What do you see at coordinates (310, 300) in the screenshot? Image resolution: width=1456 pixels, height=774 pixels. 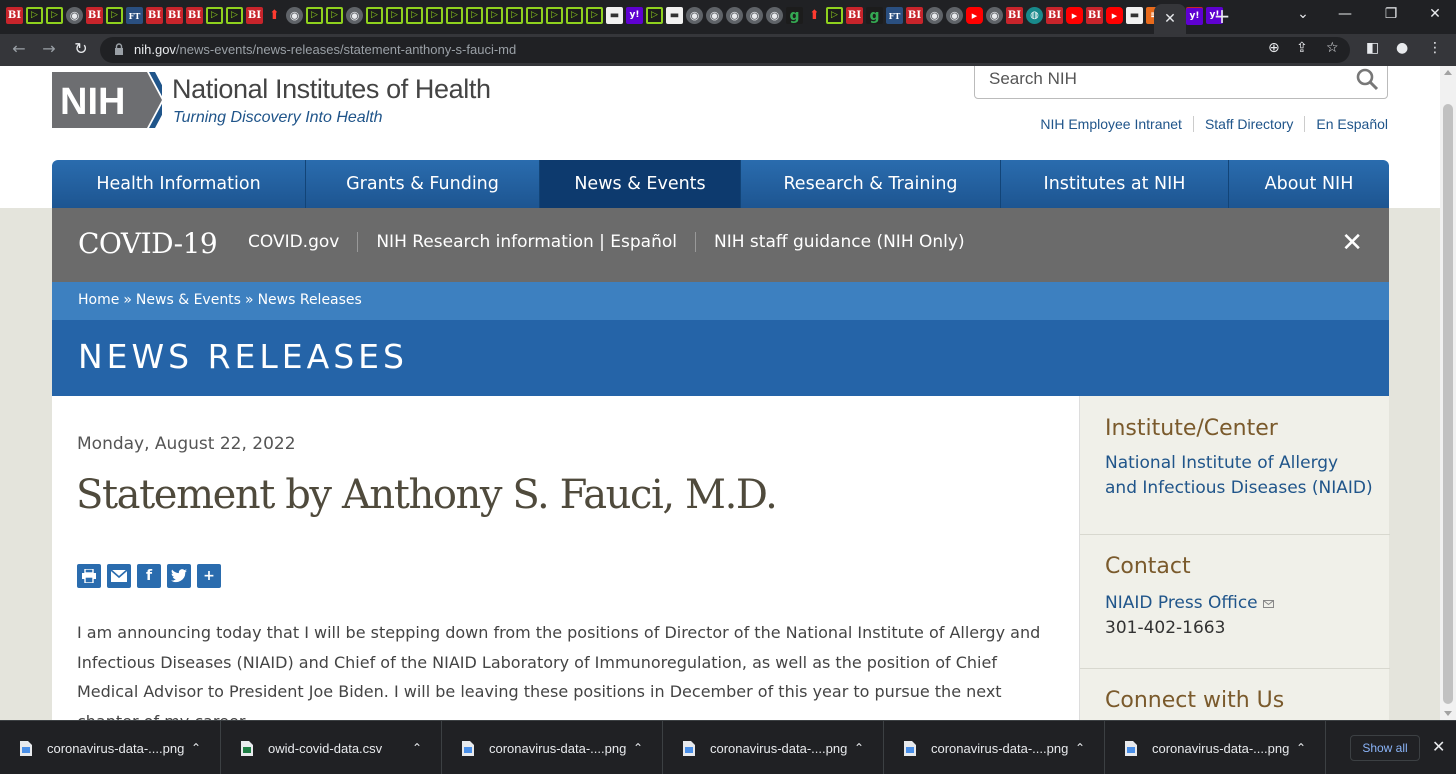 I see `breadcrumb-news-releases: News Releases` at bounding box center [310, 300].